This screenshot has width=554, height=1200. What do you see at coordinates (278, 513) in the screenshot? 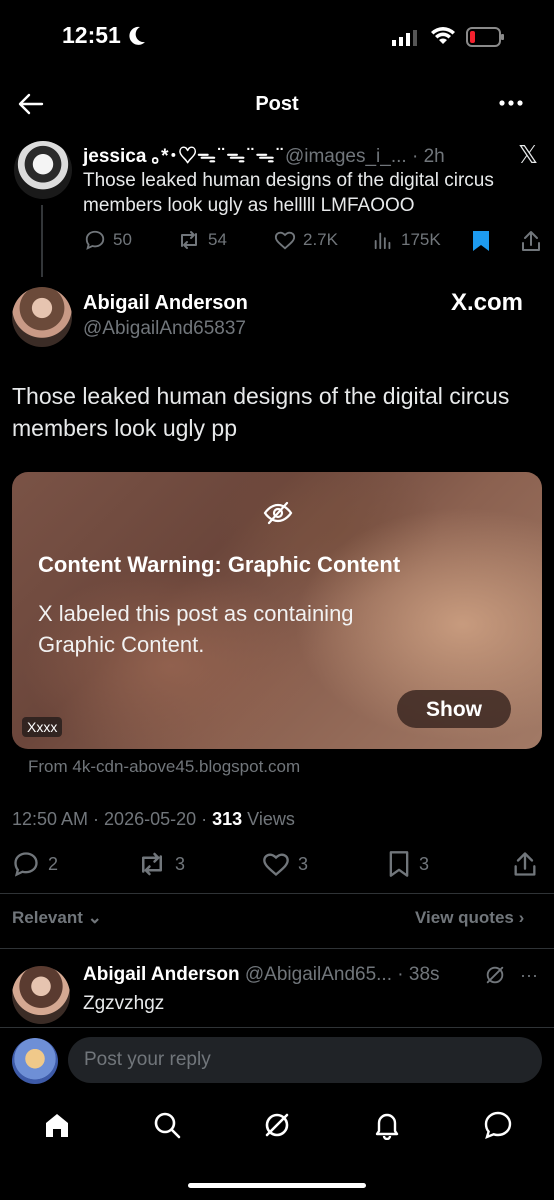
I see `eye-slash-icon` at bounding box center [278, 513].